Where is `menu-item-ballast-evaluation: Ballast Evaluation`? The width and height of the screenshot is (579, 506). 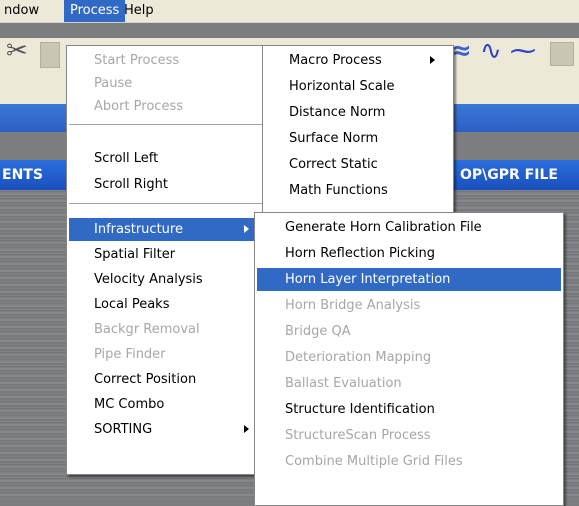 menu-item-ballast-evaluation: Ballast Evaluation is located at coordinates (409, 383).